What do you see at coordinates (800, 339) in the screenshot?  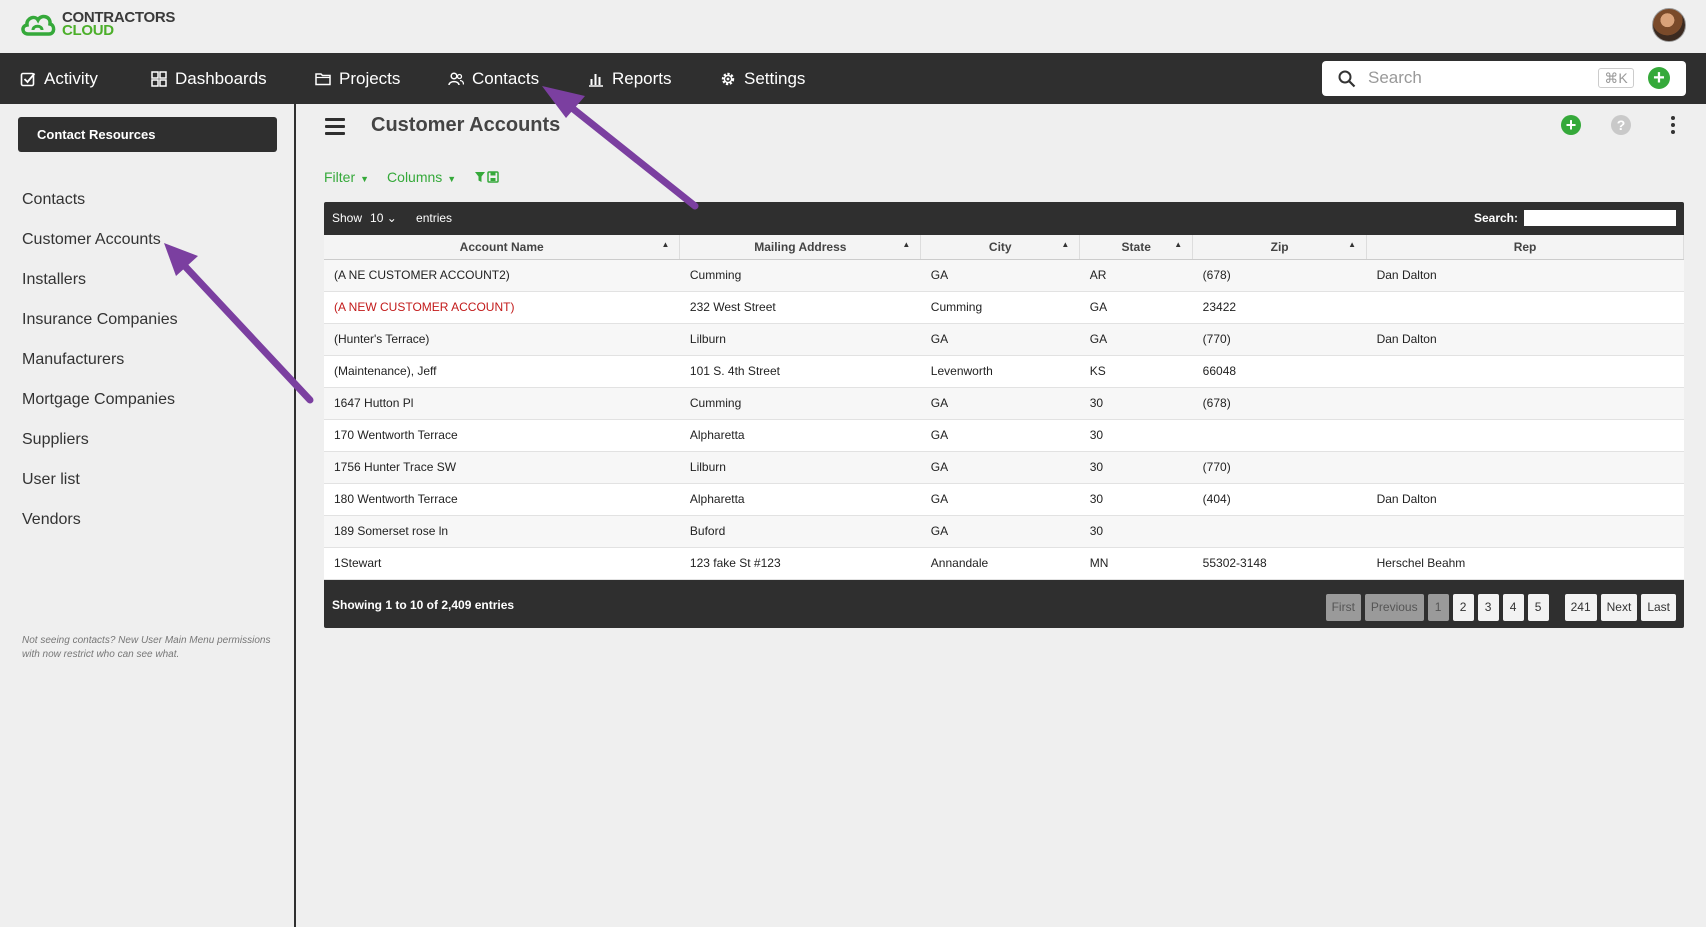 I see `cell-address: Lilburn` at bounding box center [800, 339].